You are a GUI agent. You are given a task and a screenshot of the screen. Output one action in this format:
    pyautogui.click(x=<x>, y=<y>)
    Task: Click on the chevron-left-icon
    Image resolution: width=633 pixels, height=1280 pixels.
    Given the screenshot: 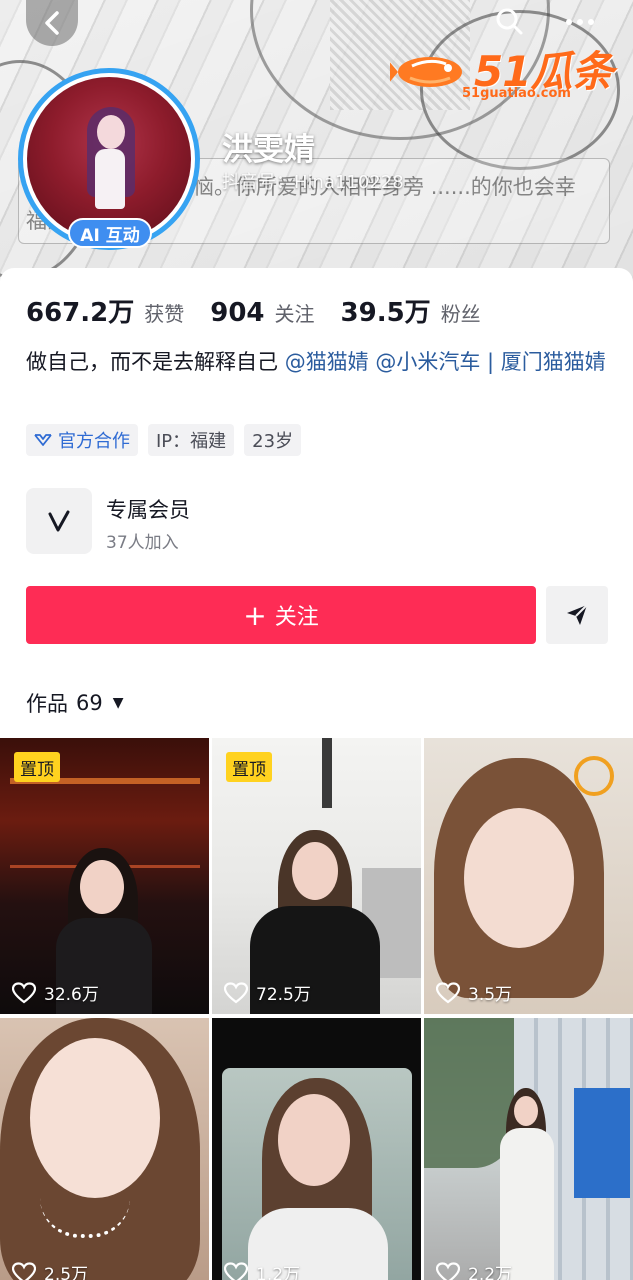 What is the action you would take?
    pyautogui.click(x=52, y=23)
    